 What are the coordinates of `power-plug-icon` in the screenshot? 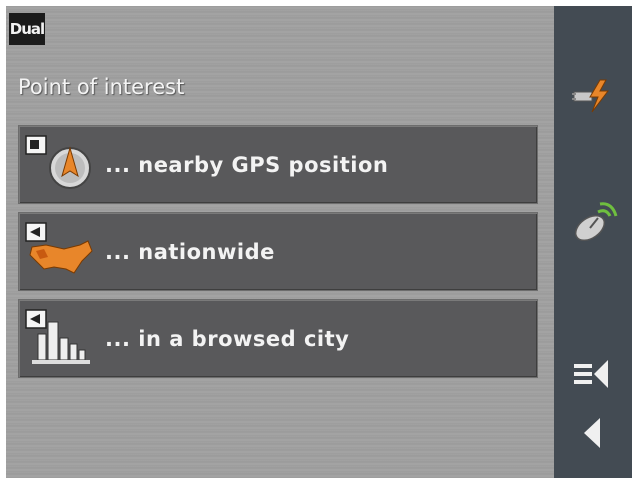 It's located at (593, 96).